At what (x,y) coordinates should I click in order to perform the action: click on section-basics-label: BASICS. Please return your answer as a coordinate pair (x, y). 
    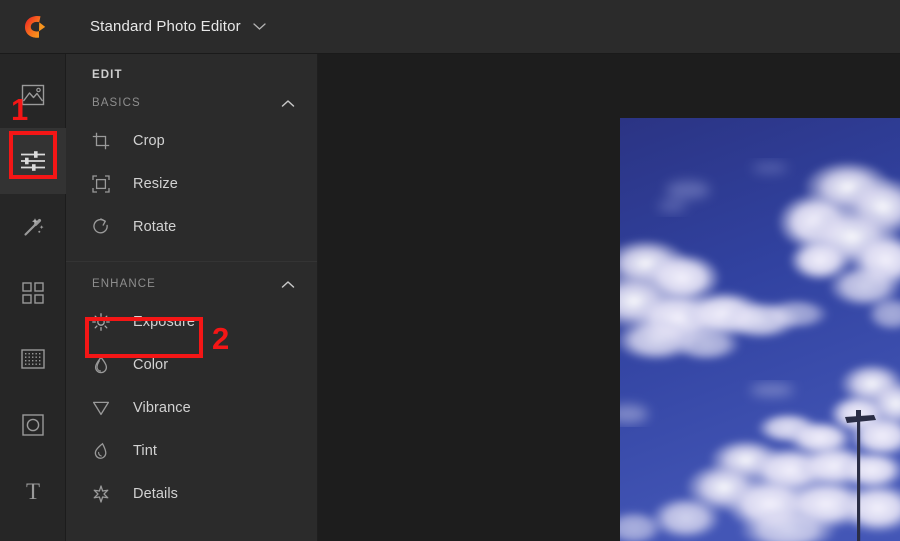
    Looking at the image, I should click on (116, 103).